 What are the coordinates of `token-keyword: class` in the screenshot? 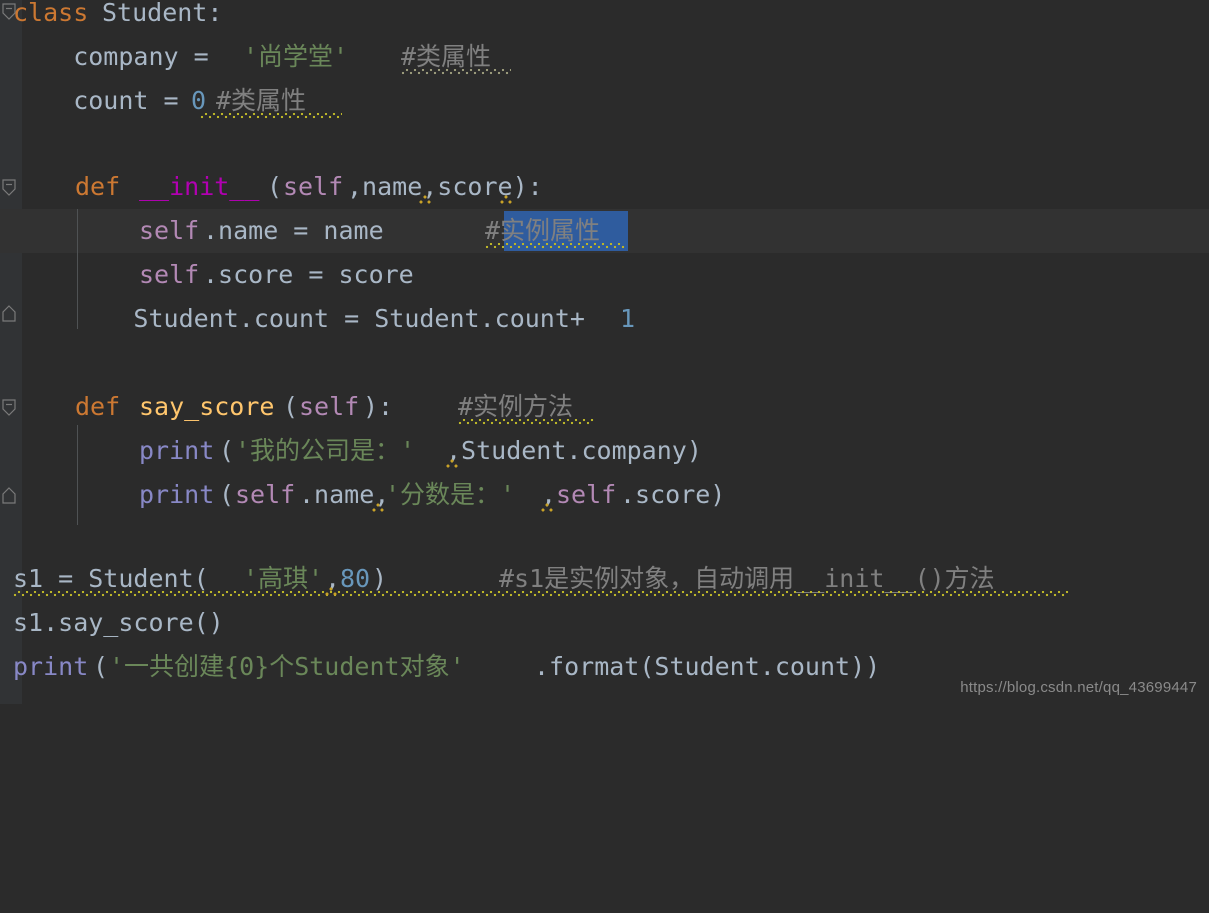 It's located at (51, 13).